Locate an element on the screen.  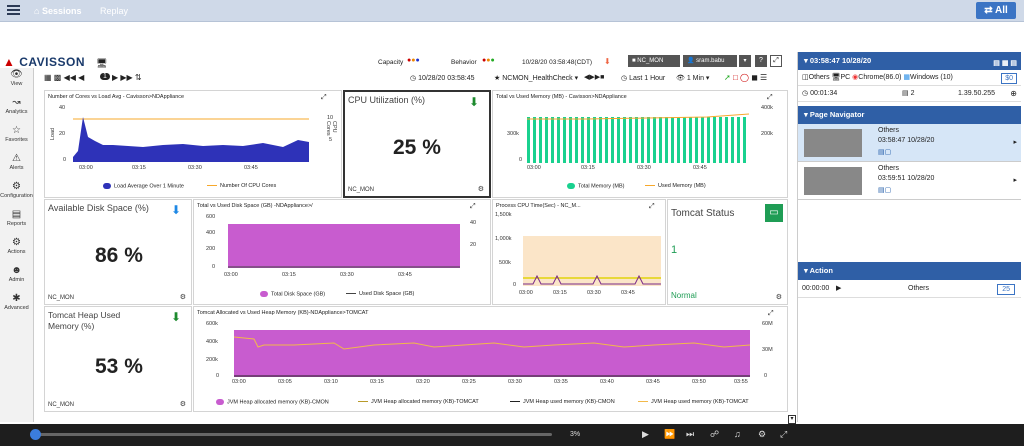
share-icon: ☍ is located at coordinates (714, 434).